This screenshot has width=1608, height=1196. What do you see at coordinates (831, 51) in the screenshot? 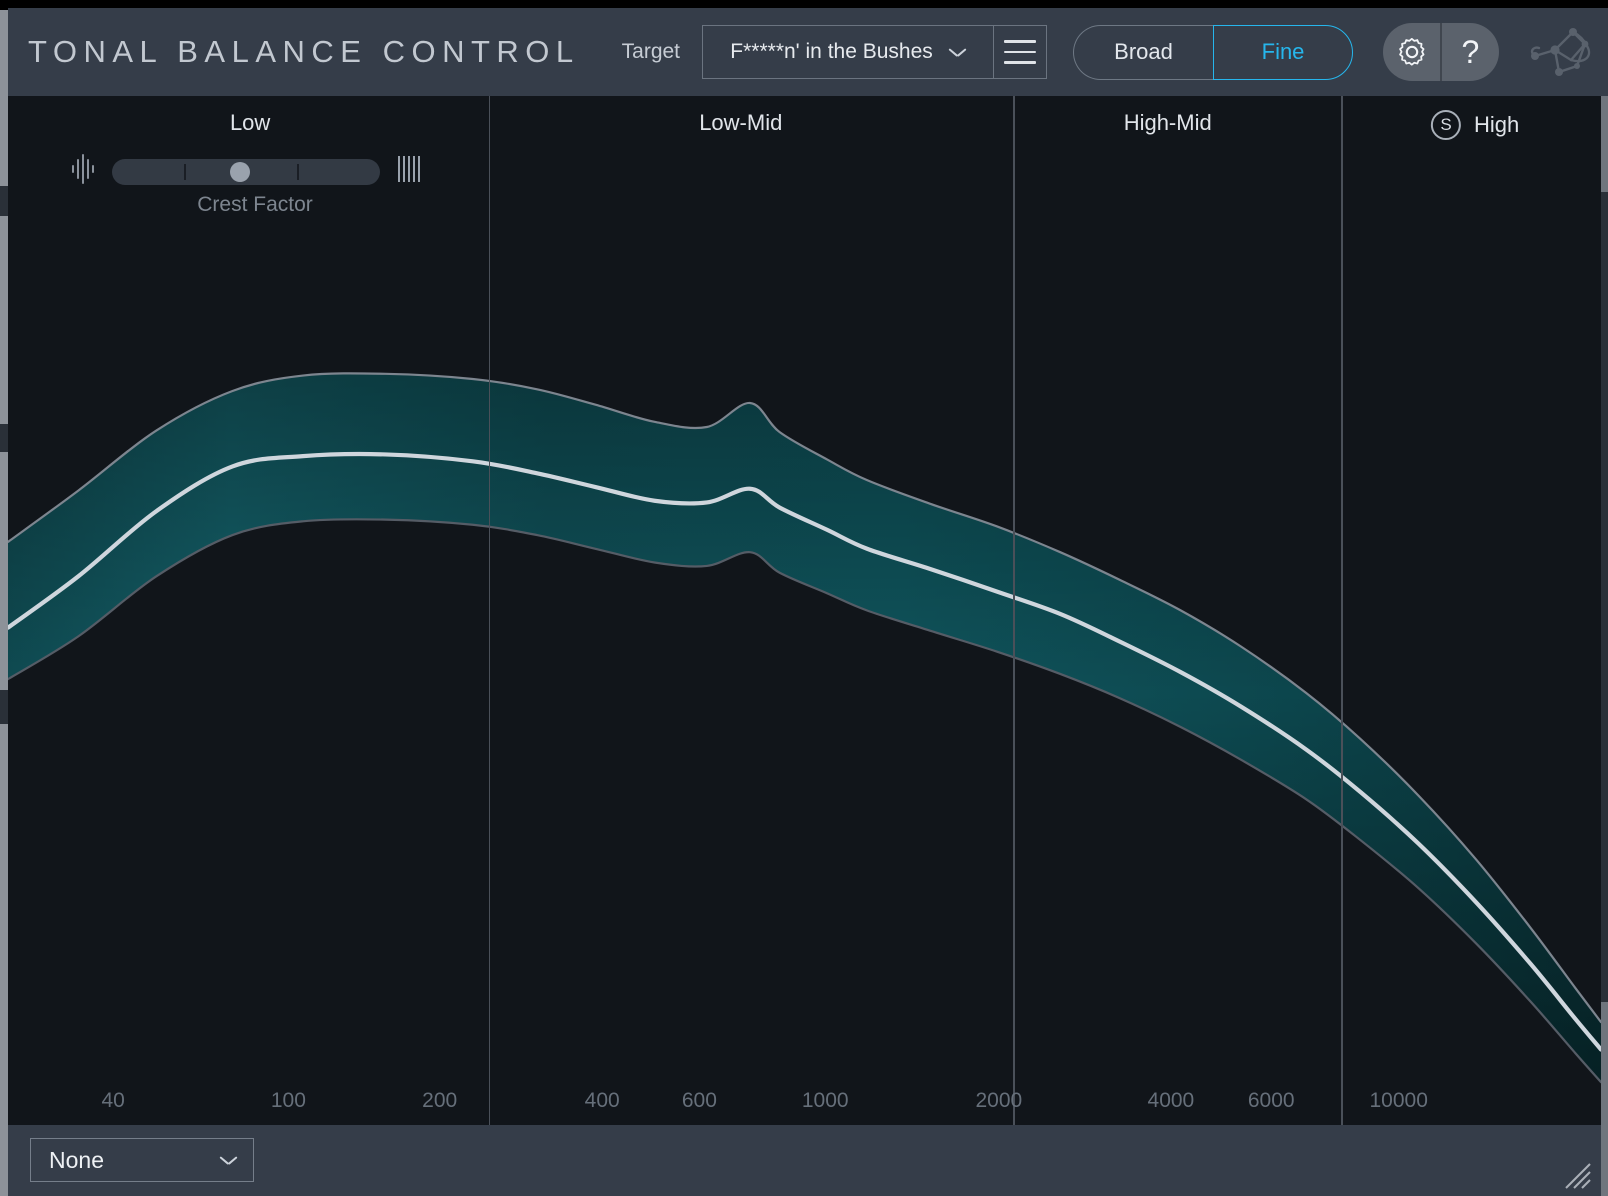
I see `target-select-value: F*****n' in the Bushes` at bounding box center [831, 51].